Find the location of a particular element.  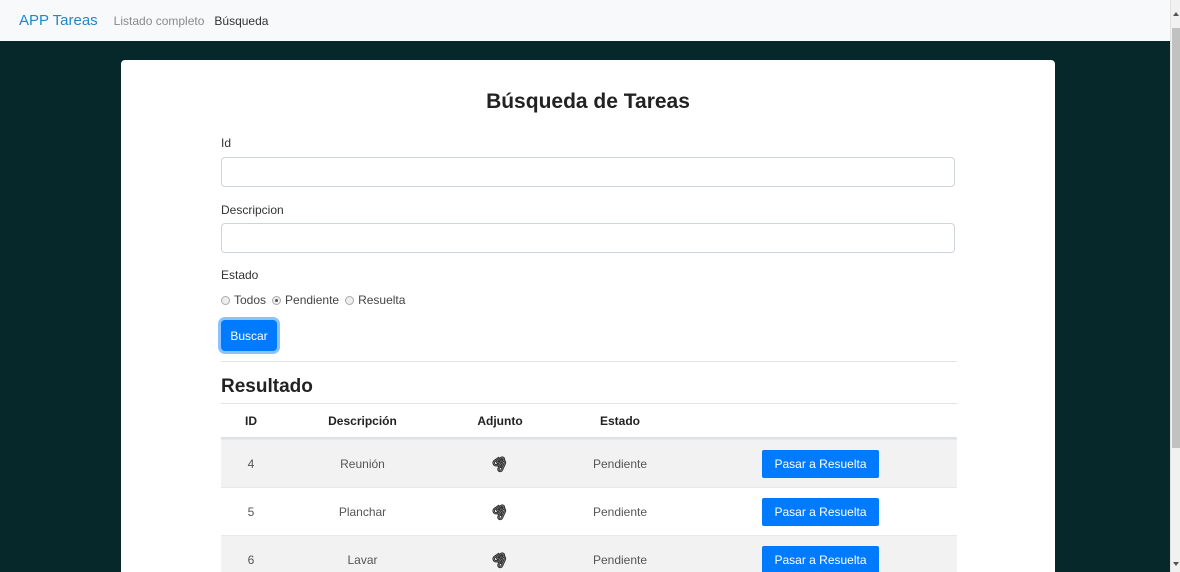

descripcion-input is located at coordinates (588, 238).